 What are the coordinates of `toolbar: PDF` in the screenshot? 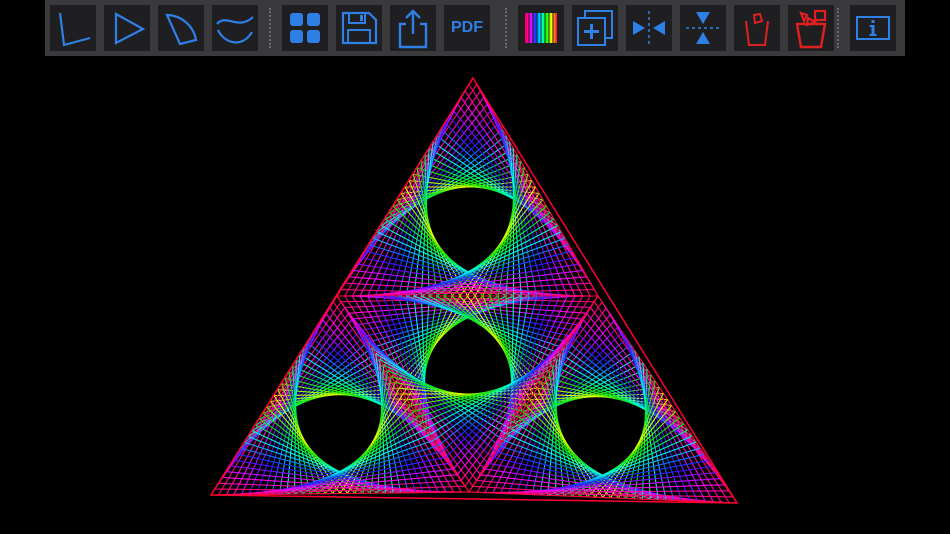 It's located at (475, 28).